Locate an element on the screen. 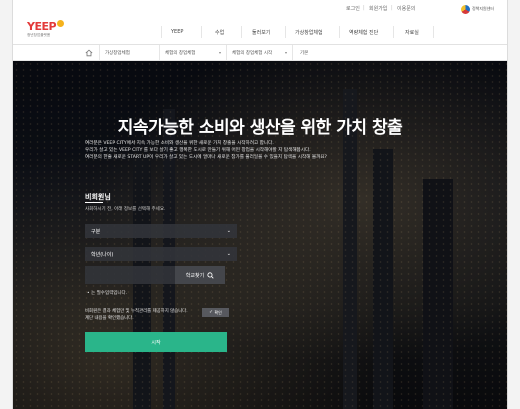  required-note: • 는 필수입력입니다. is located at coordinates (107, 293).